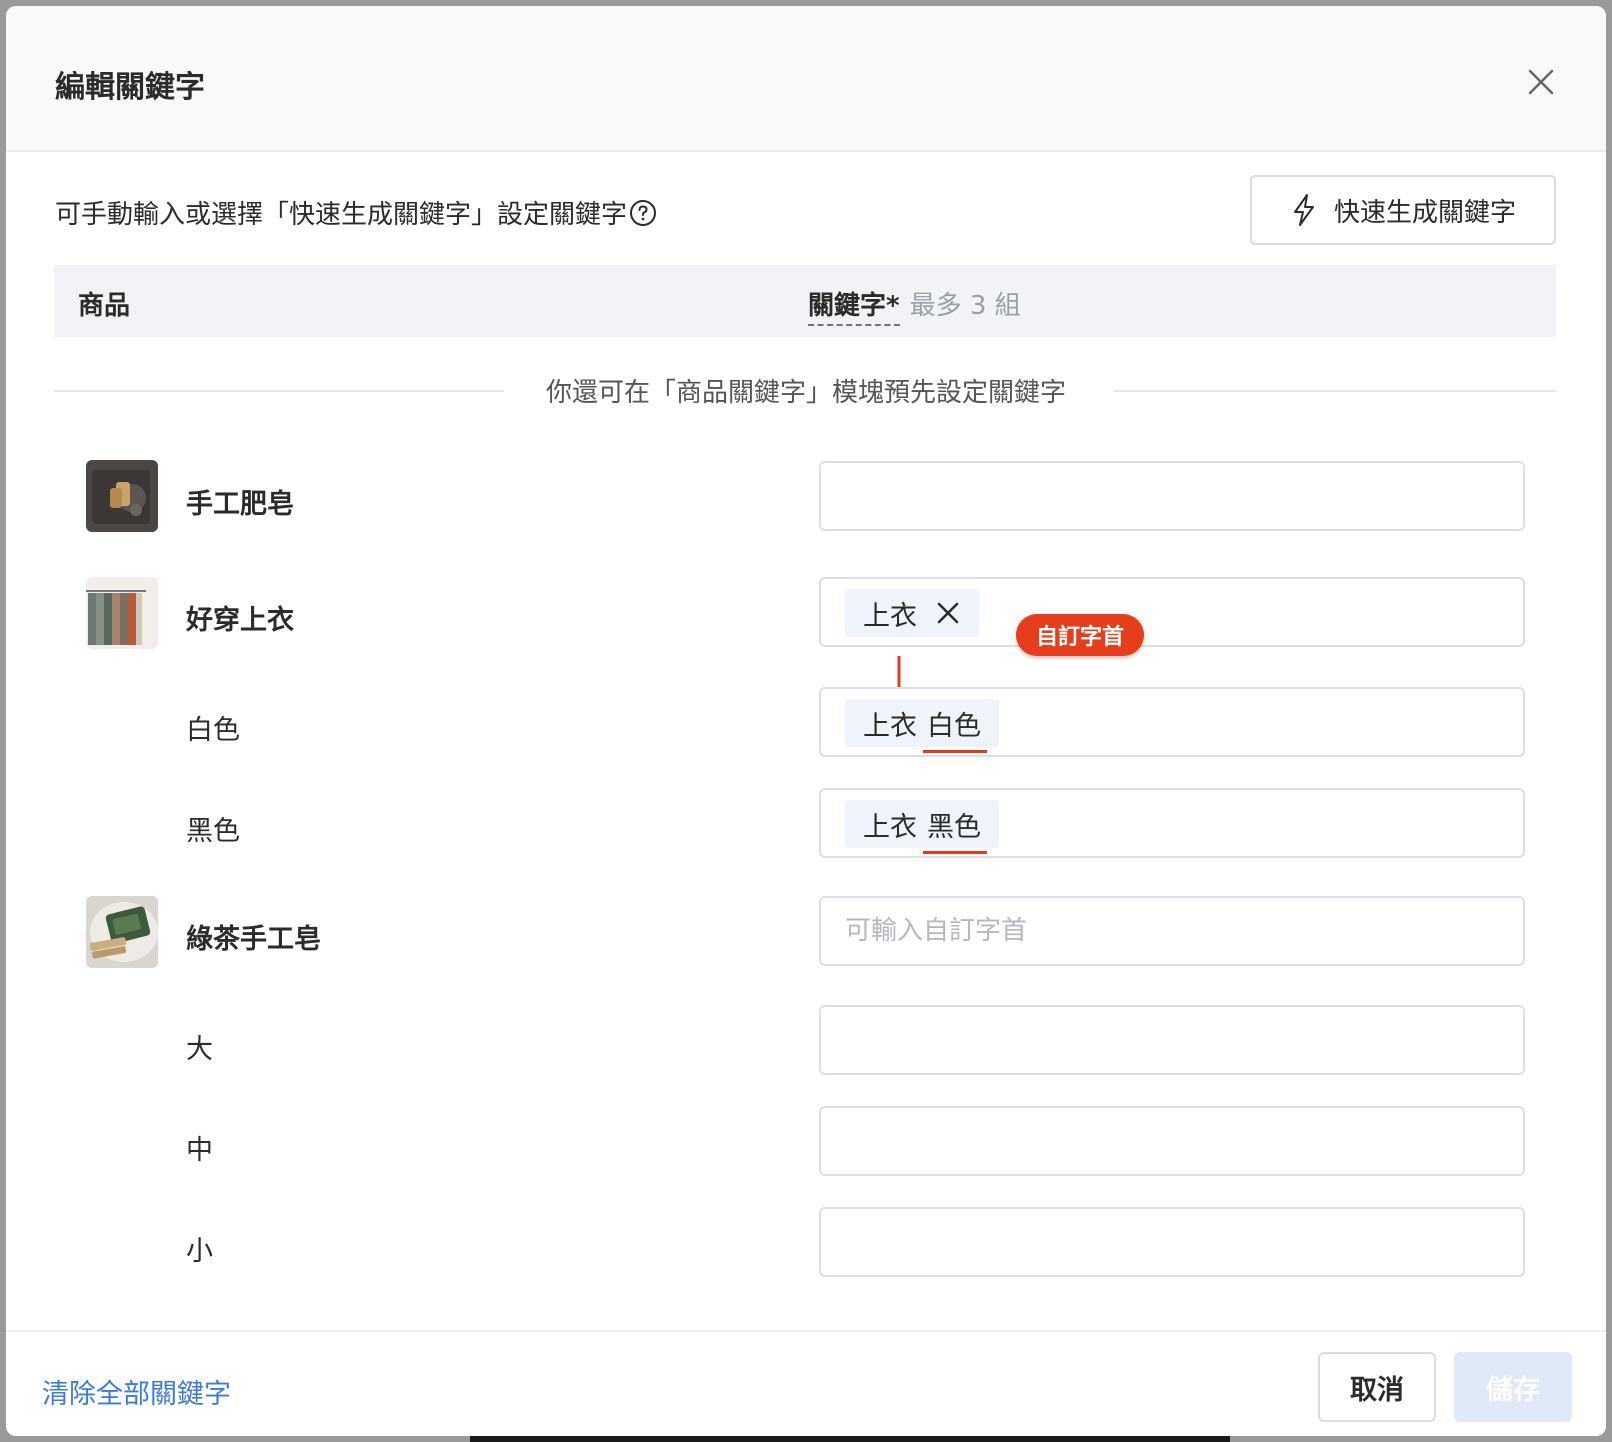  I want to click on keyword-max-hint: 最多 3 組, so click(965, 306).